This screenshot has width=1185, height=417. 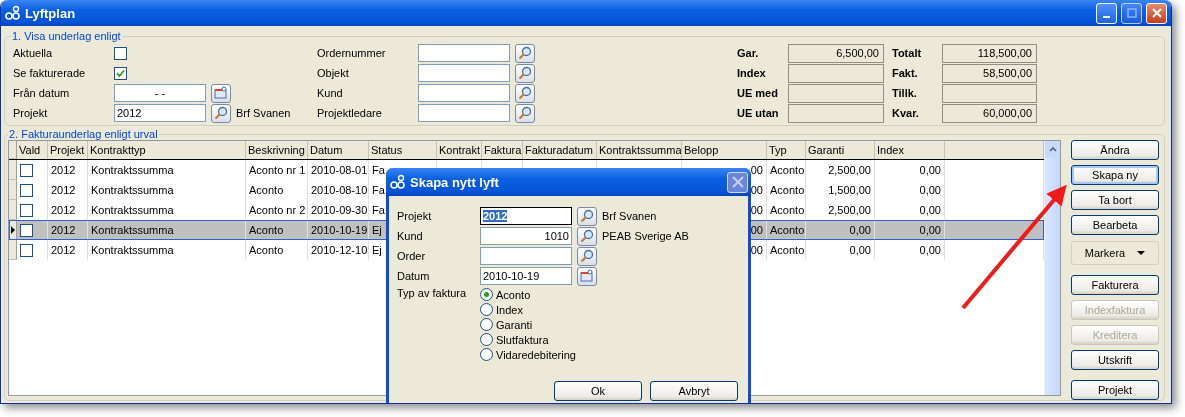 I want to click on table-cell: 1,500,00, so click(x=840, y=190).